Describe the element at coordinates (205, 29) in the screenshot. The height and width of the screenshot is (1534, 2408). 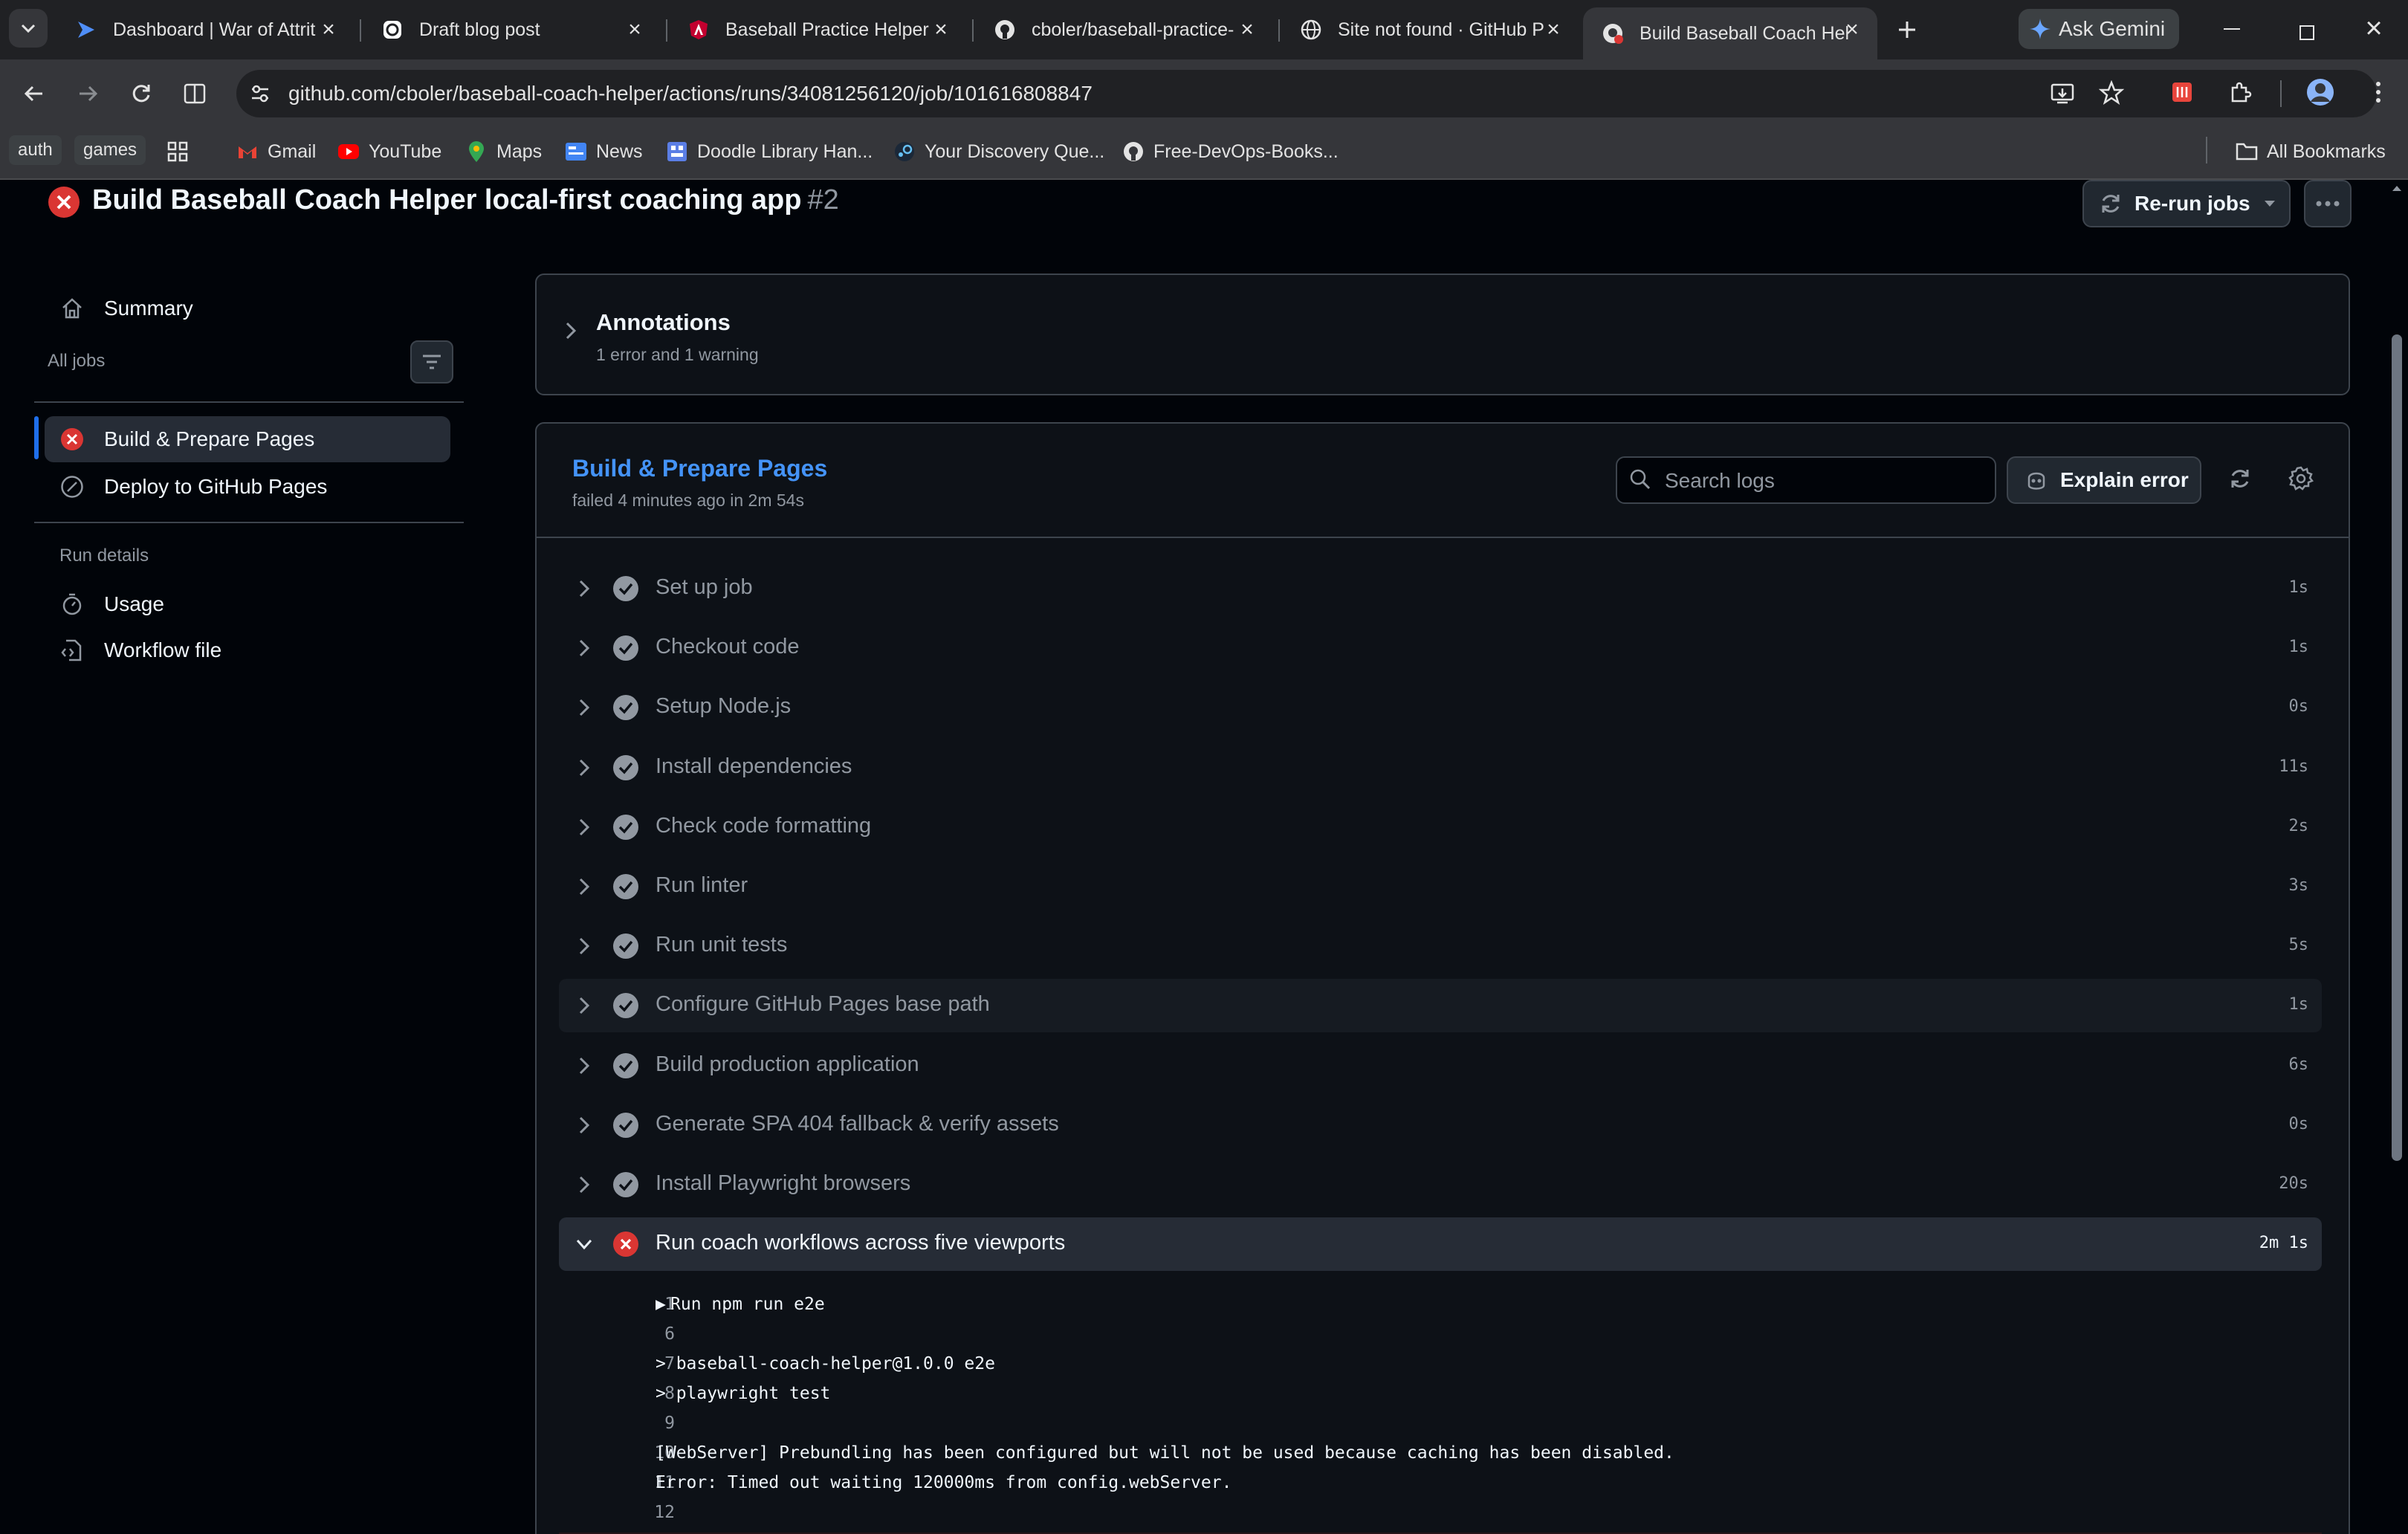
I see `tab-dashboard: Dashboard | War of Attrit ×` at that location.